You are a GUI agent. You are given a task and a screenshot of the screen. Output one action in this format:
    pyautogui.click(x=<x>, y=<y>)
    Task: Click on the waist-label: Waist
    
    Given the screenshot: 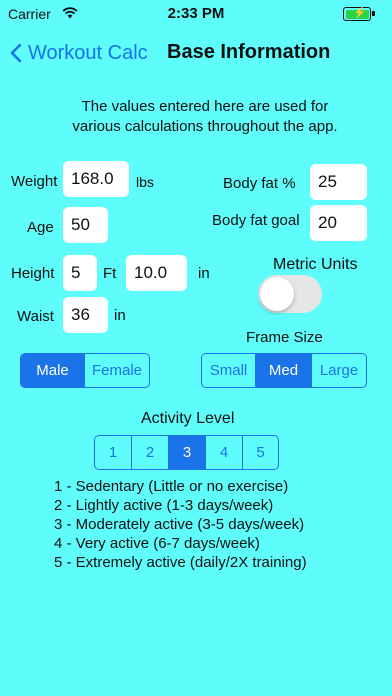 What is the action you would take?
    pyautogui.click(x=35, y=316)
    